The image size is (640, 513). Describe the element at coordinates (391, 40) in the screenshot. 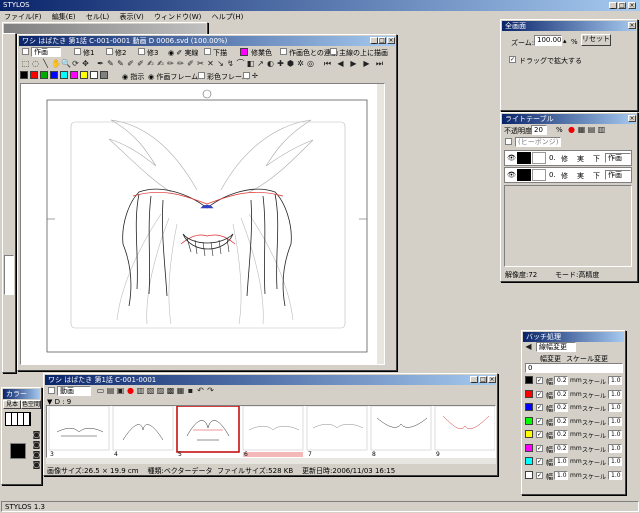

I see `main-close-button: ×` at that location.